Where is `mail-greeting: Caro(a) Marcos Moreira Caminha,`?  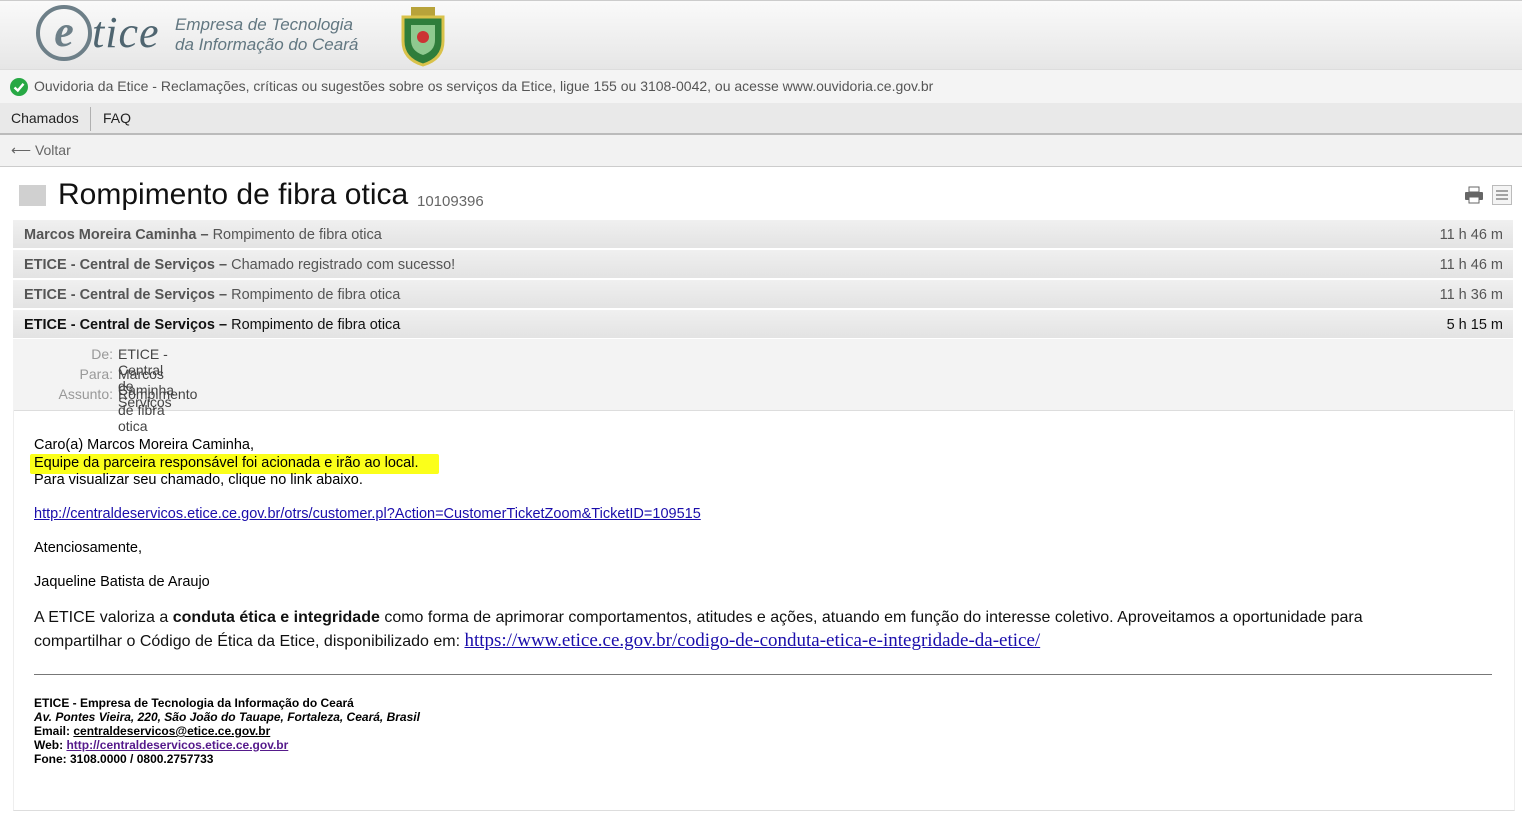 mail-greeting: Caro(a) Marcos Moreira Caminha, is located at coordinates (144, 445).